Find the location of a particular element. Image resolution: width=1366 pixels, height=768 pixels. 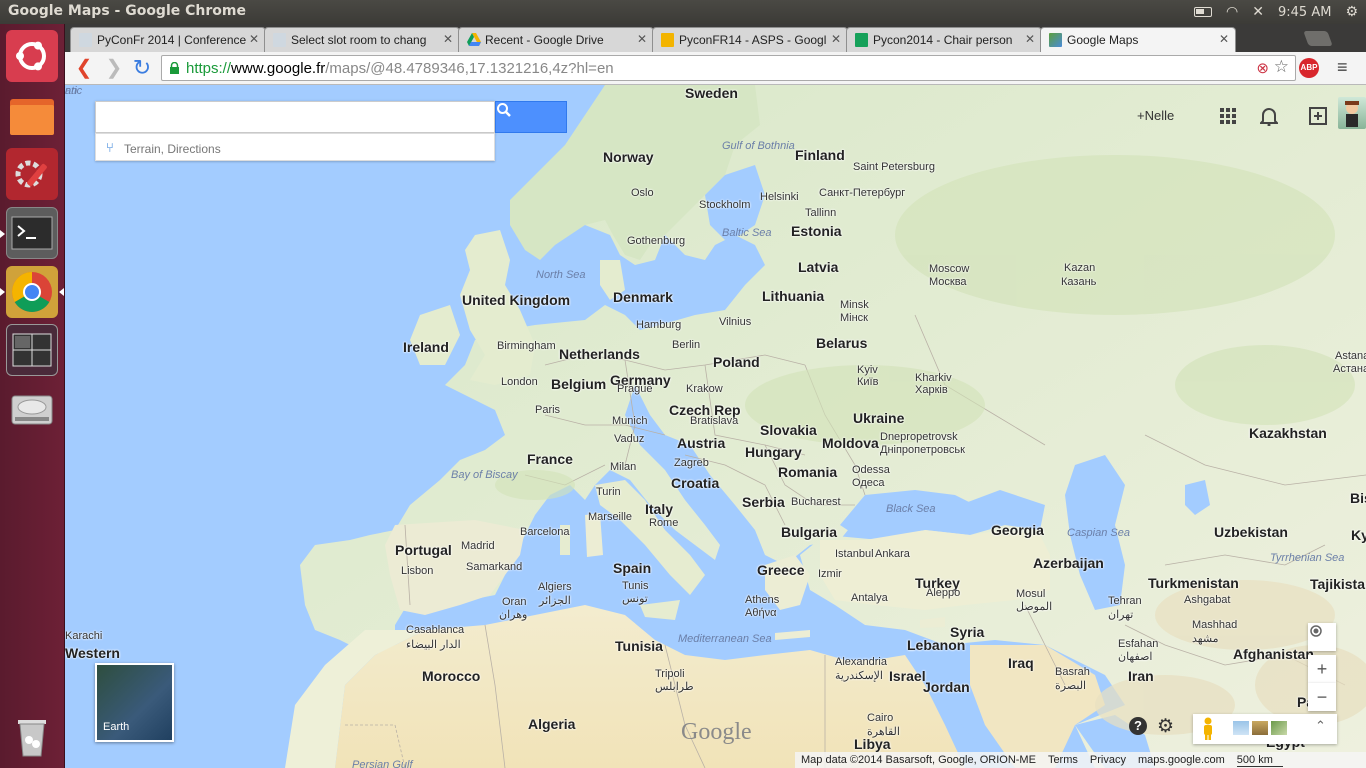

chevron-up-icon: ⌃ is located at coordinates (1320, 726).